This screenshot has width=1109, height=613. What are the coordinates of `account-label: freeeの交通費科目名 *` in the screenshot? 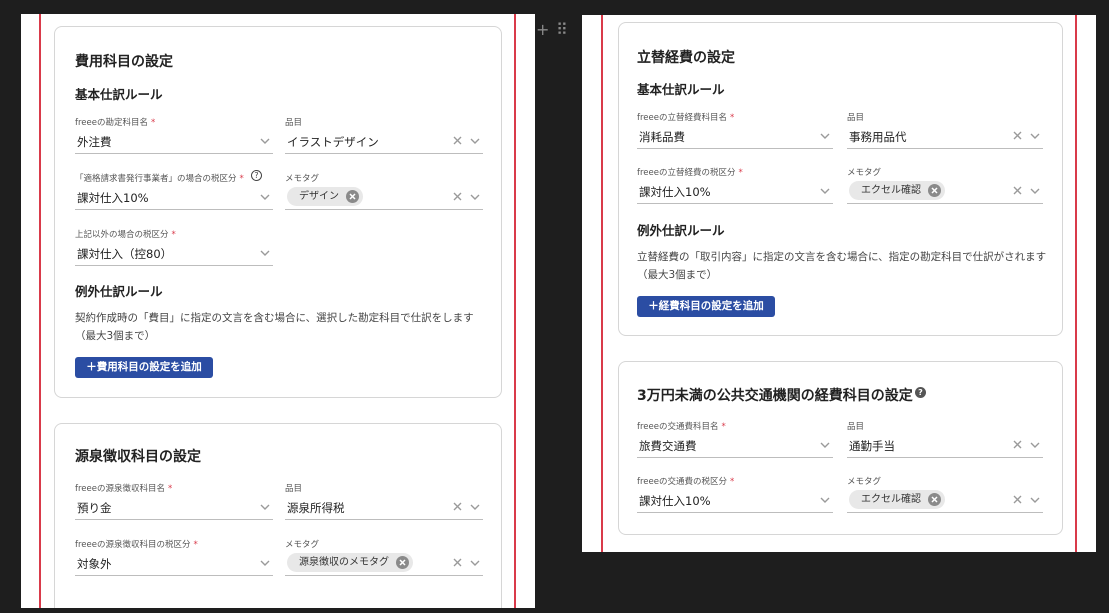 It's located at (681, 427).